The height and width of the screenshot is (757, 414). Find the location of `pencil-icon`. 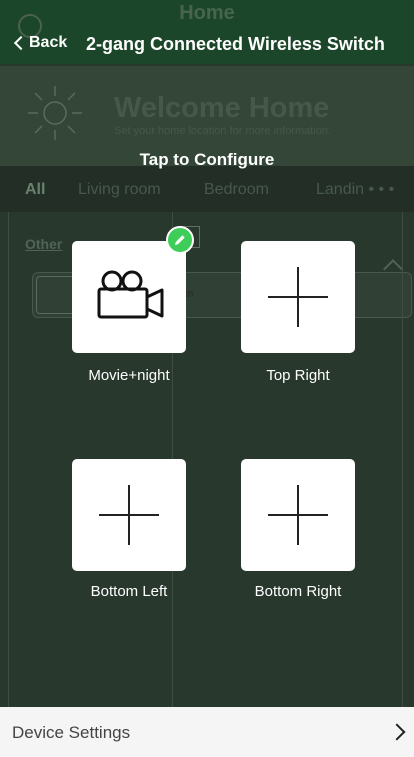

pencil-icon is located at coordinates (180, 240).